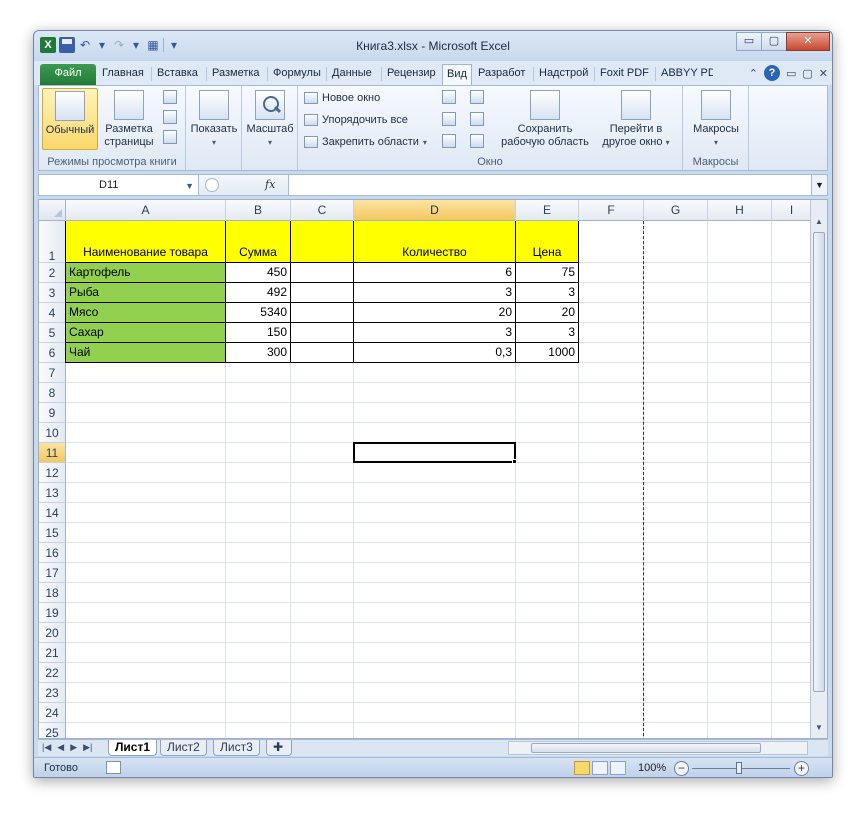 This screenshot has height=813, width=866. I want to click on column-header-d: D, so click(435, 210).